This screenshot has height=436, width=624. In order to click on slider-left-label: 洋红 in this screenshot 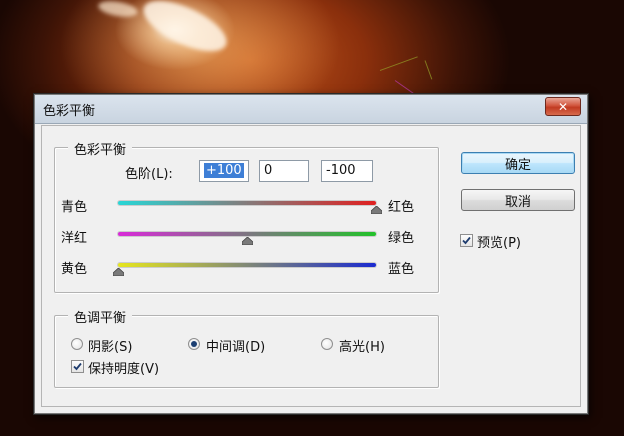, I will do `click(74, 238)`.